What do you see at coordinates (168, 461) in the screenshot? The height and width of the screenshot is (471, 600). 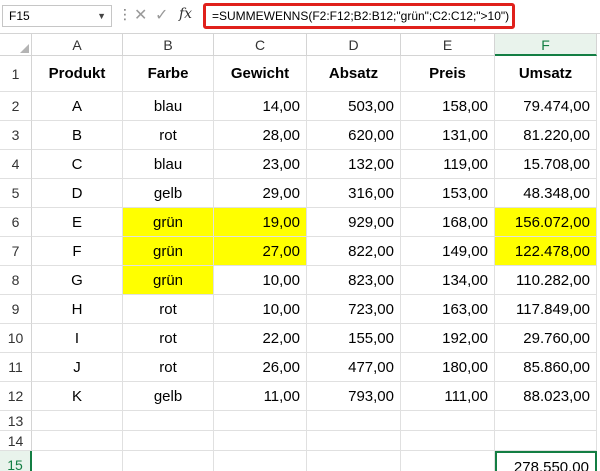 I see `cell-b15` at bounding box center [168, 461].